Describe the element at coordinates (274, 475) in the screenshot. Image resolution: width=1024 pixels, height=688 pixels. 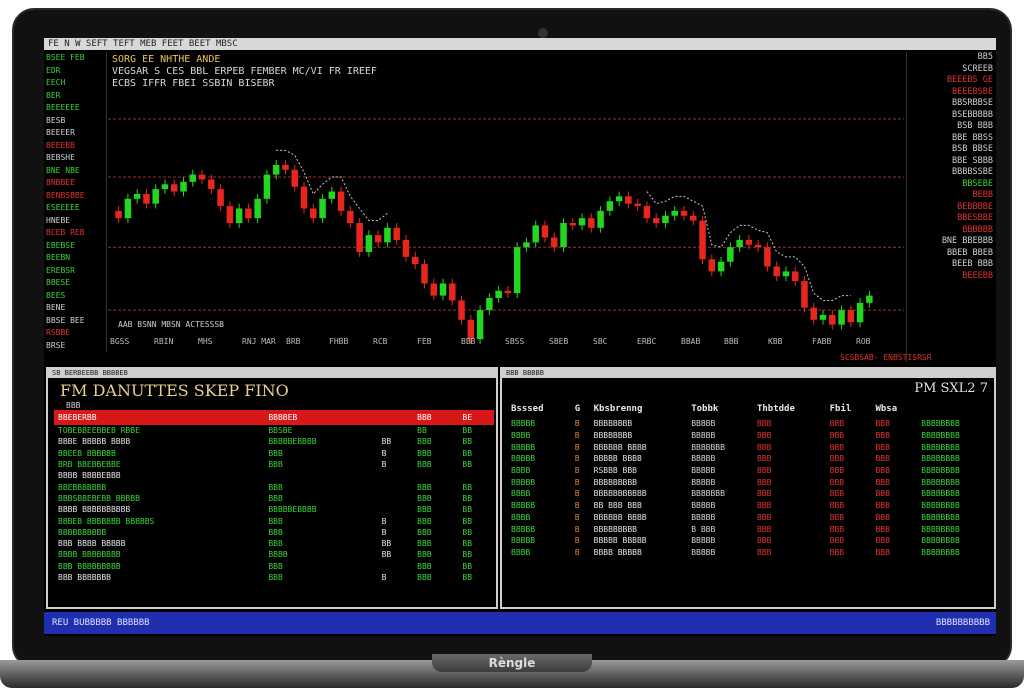
I see `table-row: BBBB BBBBEBBB` at that location.